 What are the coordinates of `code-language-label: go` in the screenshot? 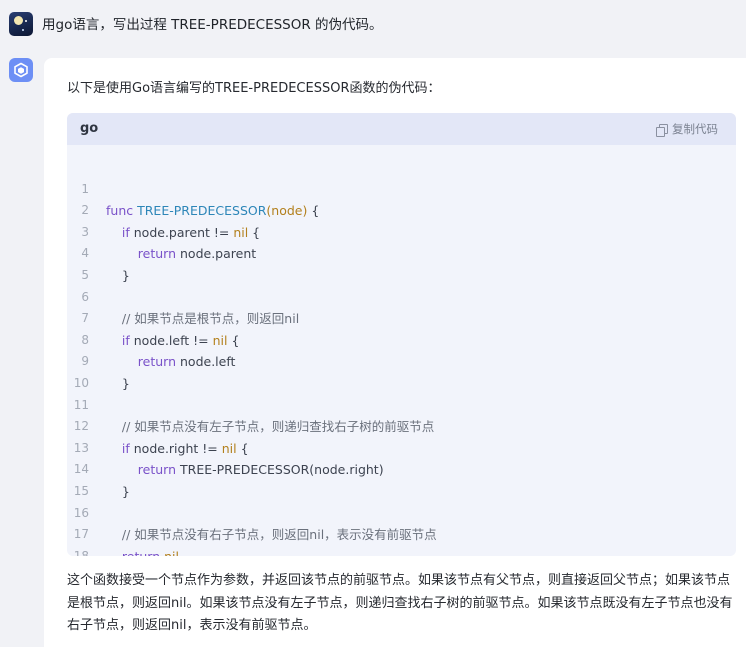 It's located at (89, 128).